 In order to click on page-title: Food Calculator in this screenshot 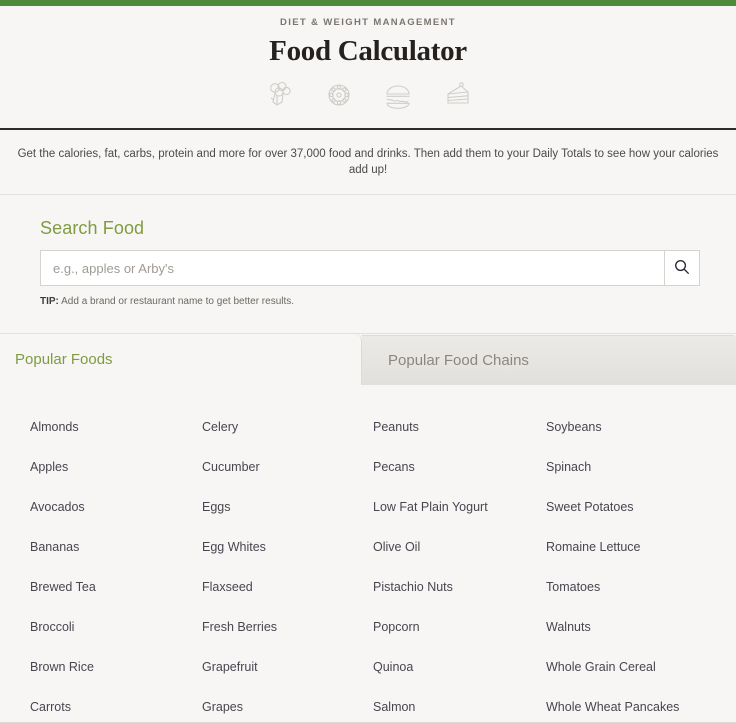, I will do `click(368, 51)`.